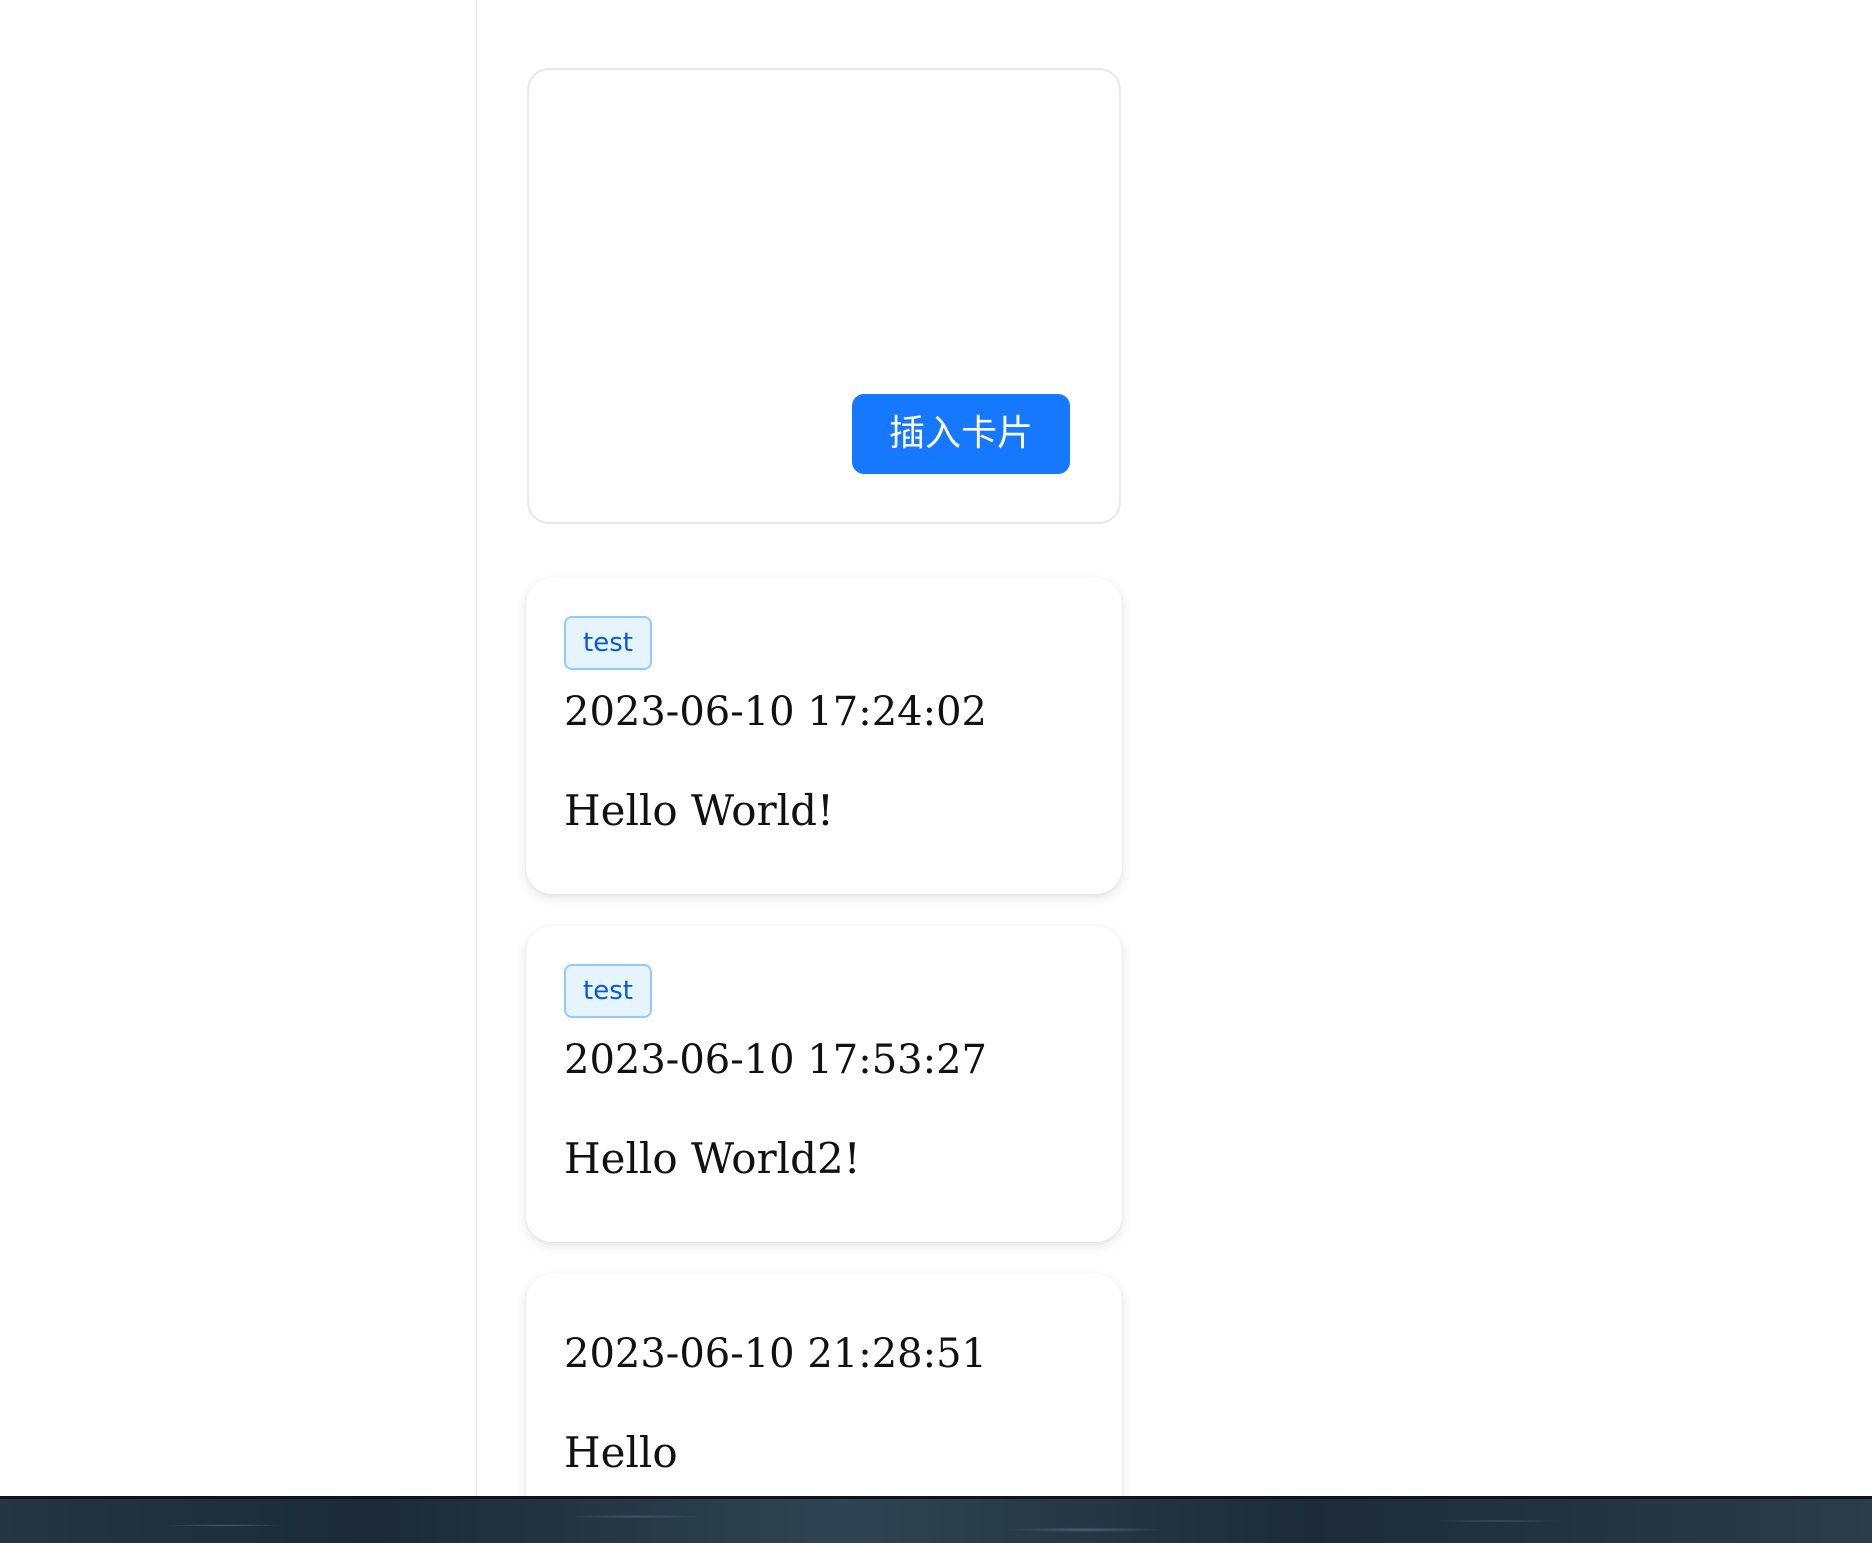 Image resolution: width=1872 pixels, height=1543 pixels. What do you see at coordinates (775, 1354) in the screenshot?
I see `post-timestamp: 2023-06-10 21:28:51` at bounding box center [775, 1354].